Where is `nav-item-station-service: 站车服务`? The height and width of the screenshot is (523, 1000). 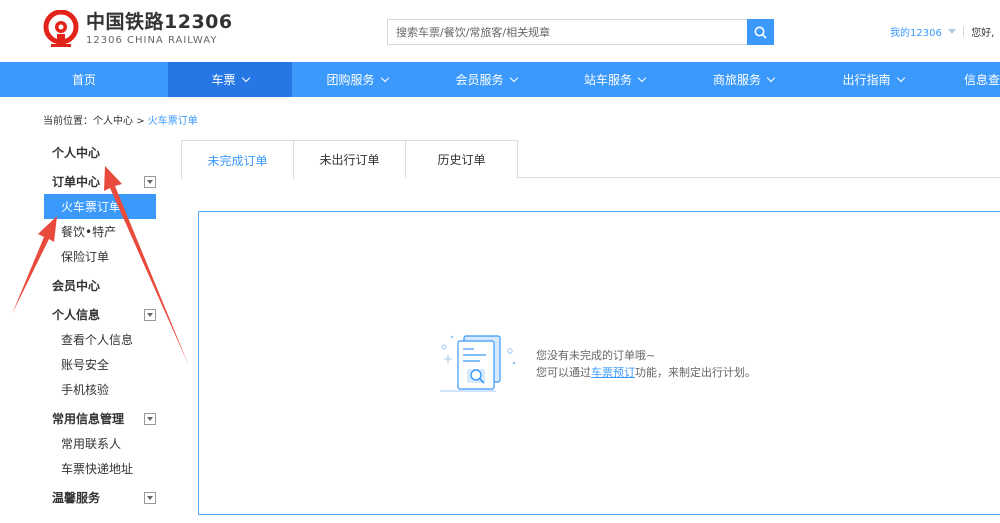
nav-item-station-service: 站车服务 is located at coordinates (614, 79).